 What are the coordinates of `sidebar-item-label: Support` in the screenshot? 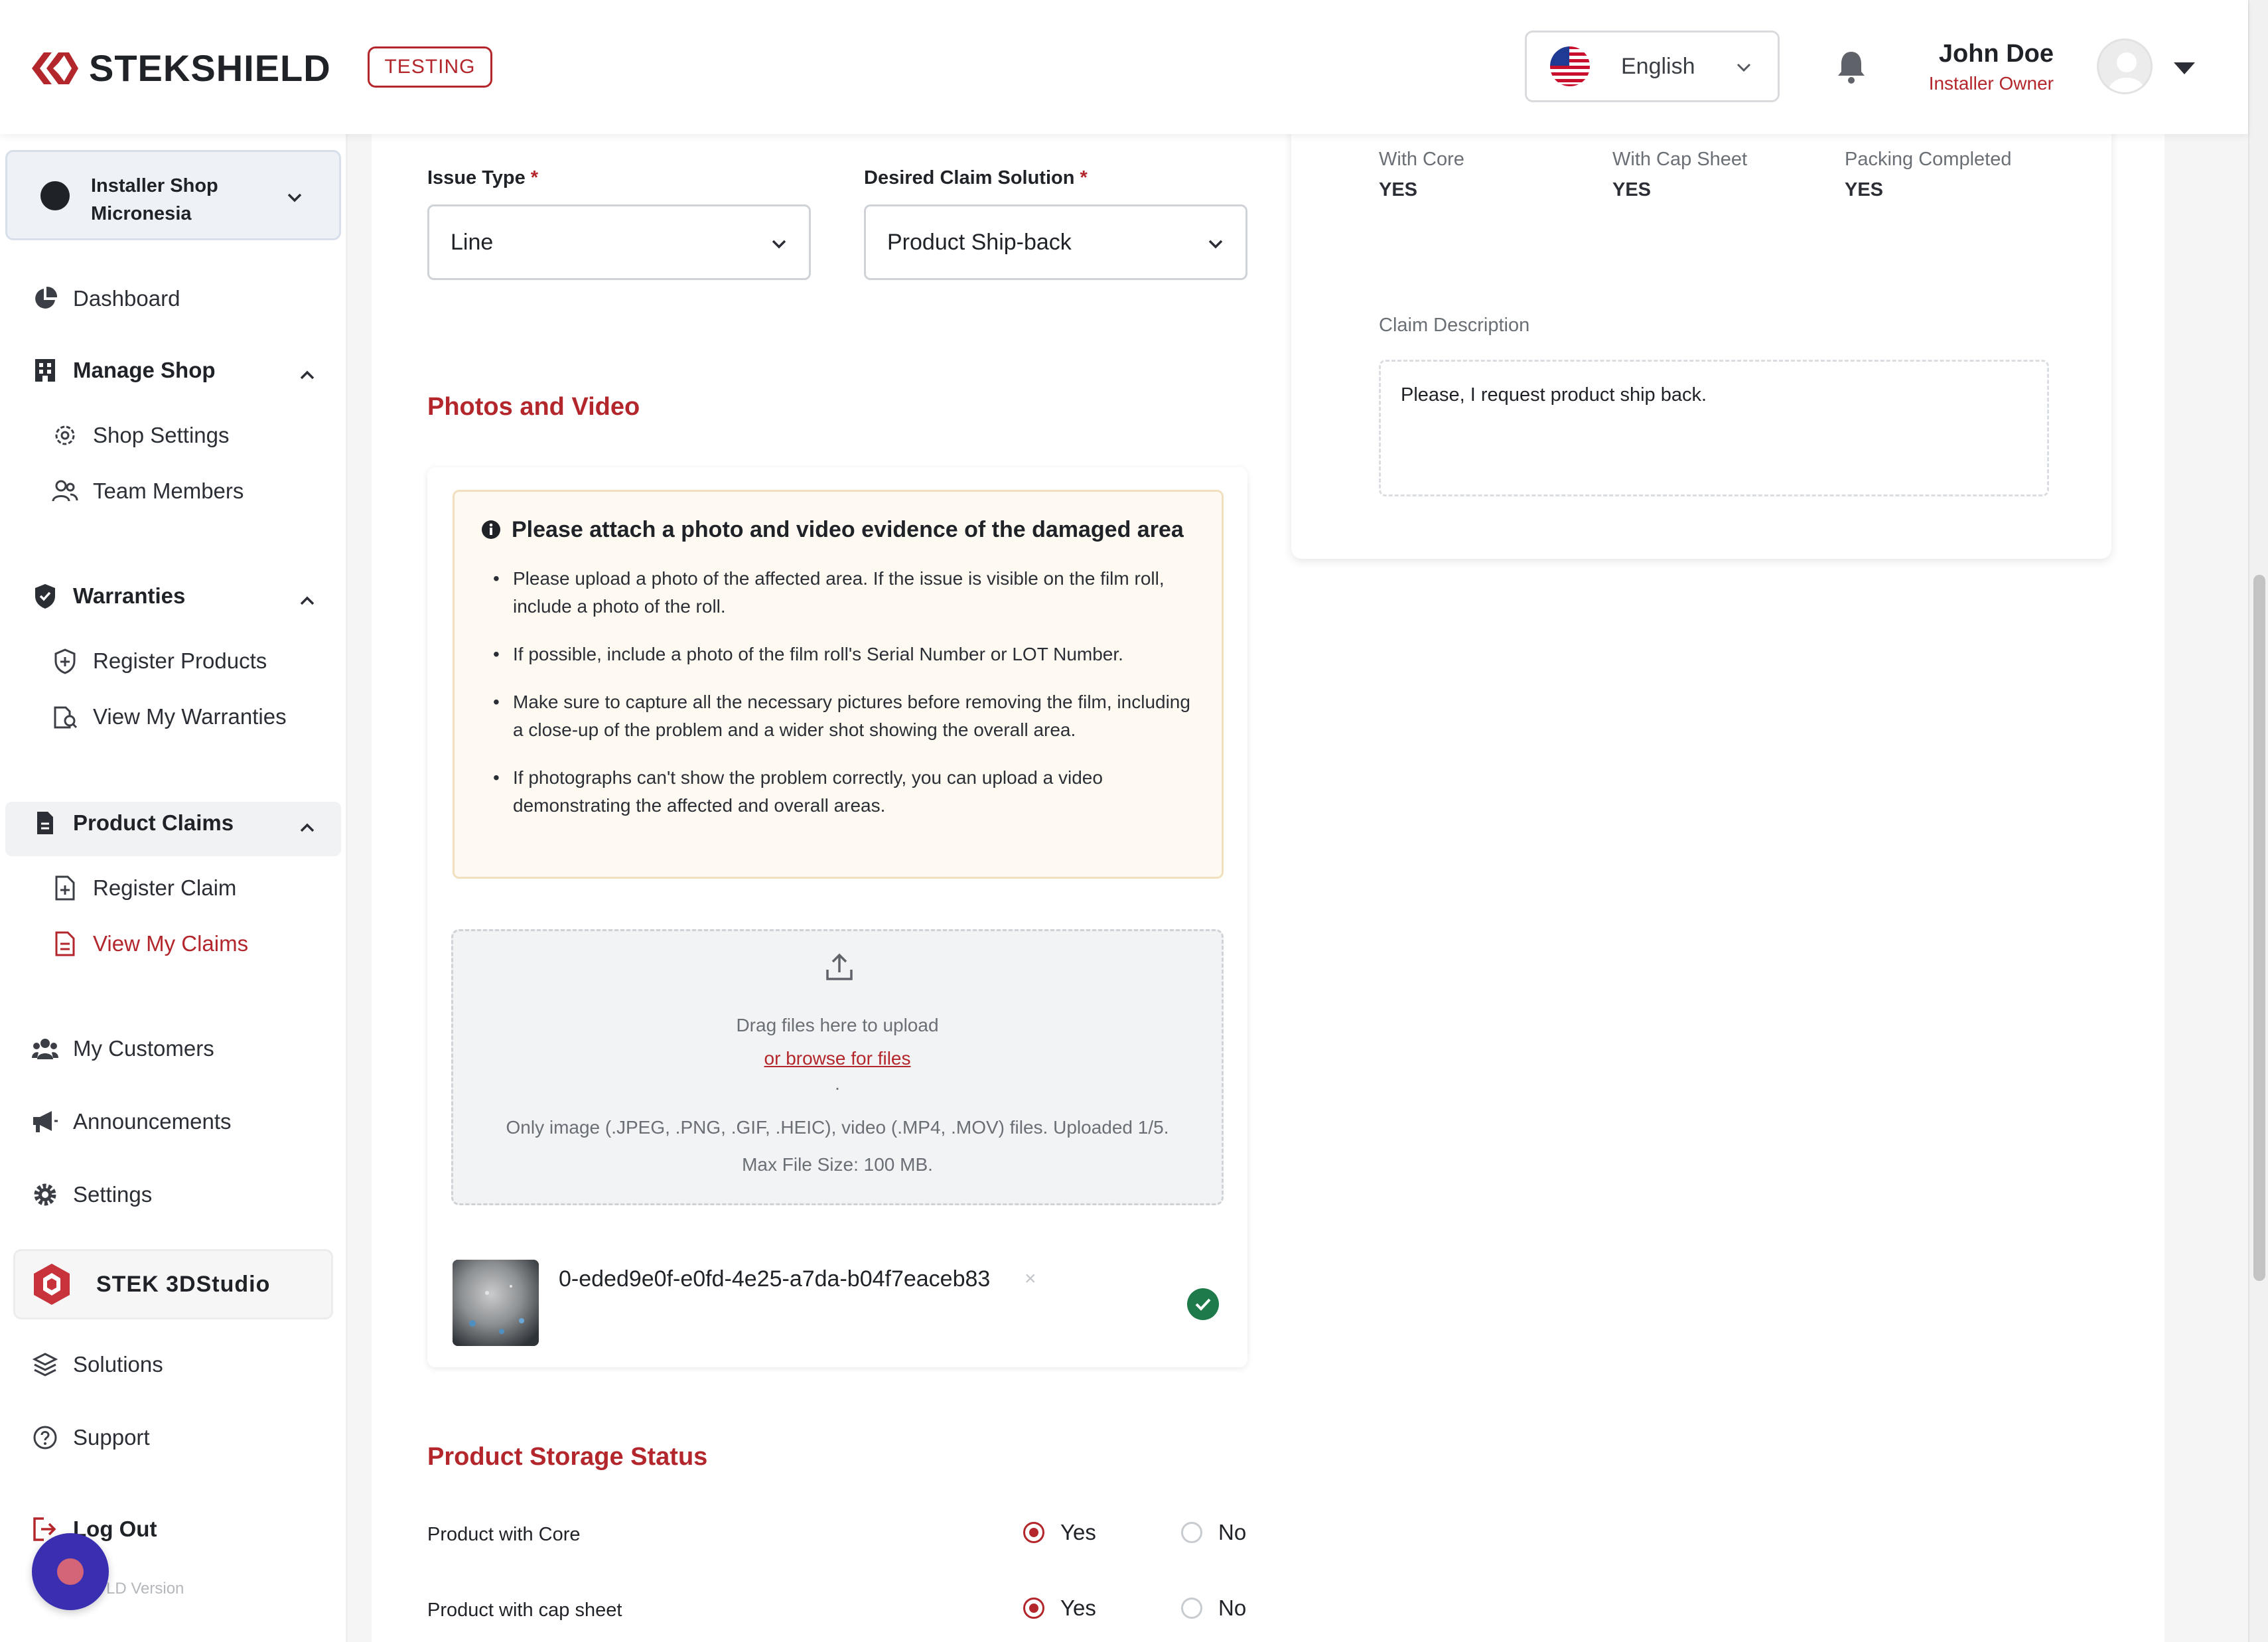 It's located at (111, 1438).